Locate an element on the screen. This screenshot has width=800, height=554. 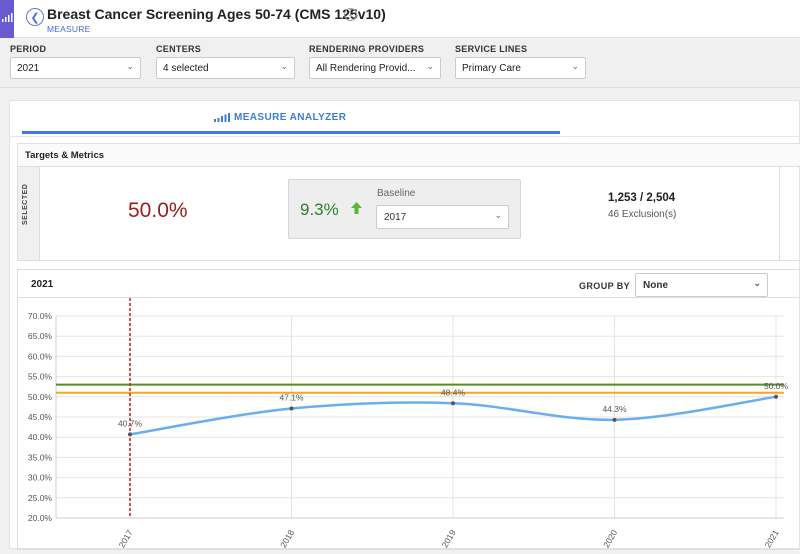
baseline-change-value: 9.3% is located at coordinates (319, 209).